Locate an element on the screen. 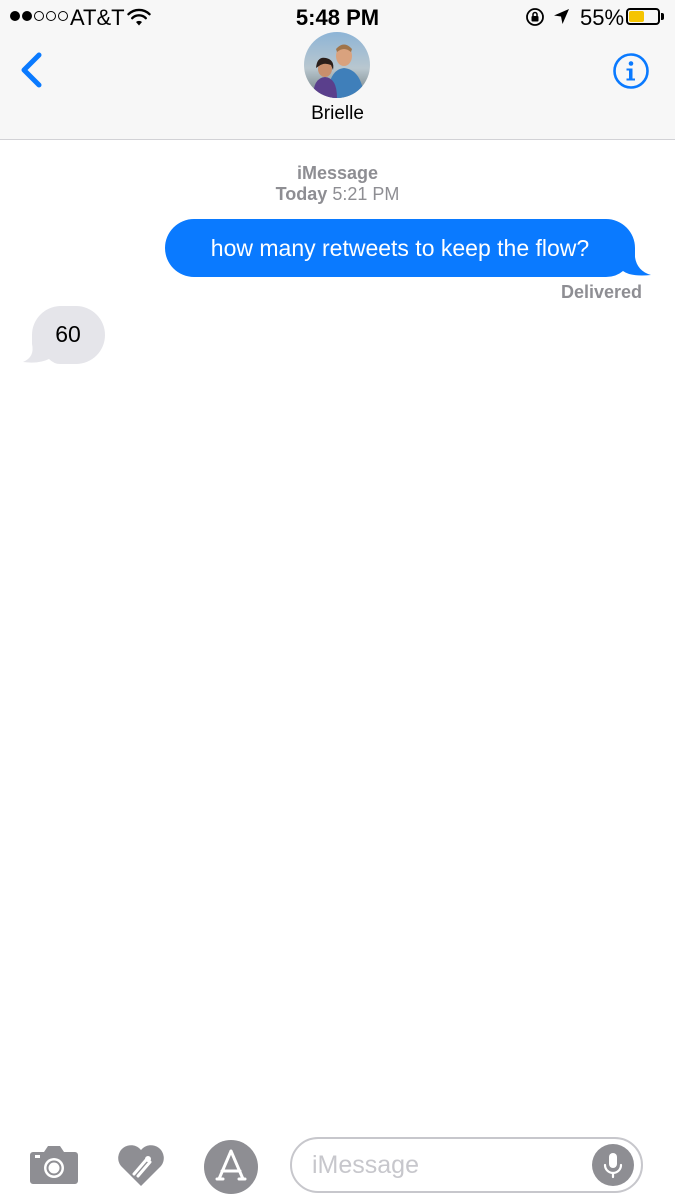  battery-percentage: 55% is located at coordinates (602, 17).